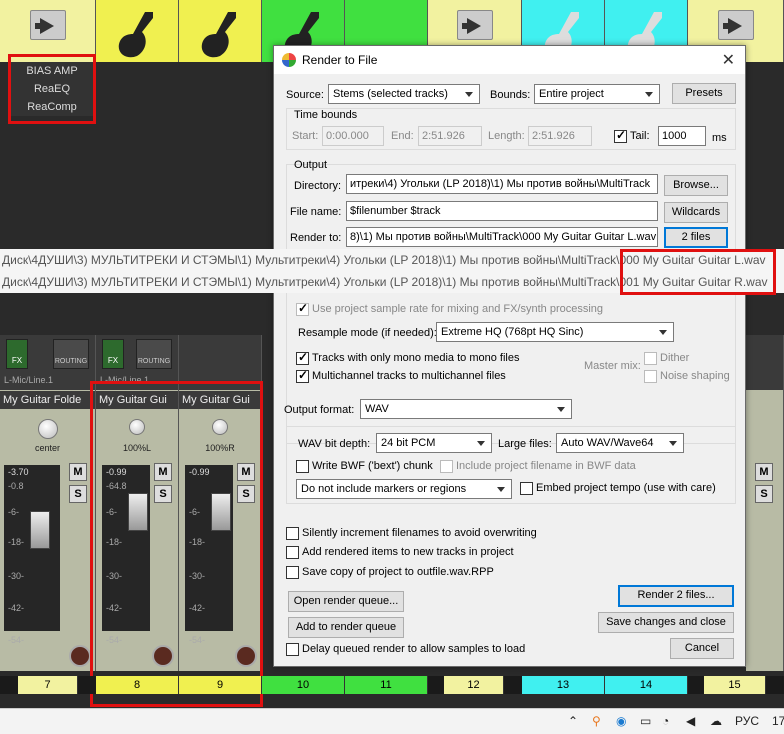 The height and width of the screenshot is (734, 784). What do you see at coordinates (704, 93) in the screenshot?
I see `presets-button: Presets` at bounding box center [704, 93].